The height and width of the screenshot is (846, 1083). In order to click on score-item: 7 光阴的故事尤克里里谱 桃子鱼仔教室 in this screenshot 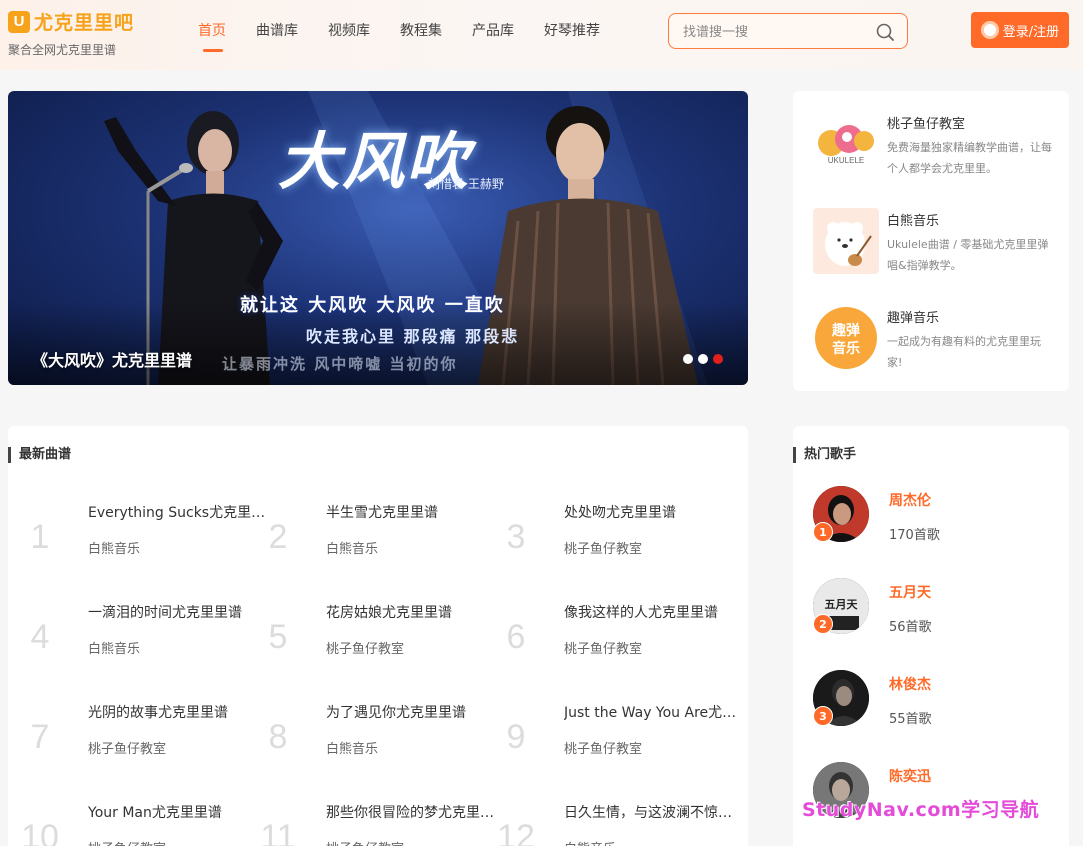, I will do `click(131, 742)`.